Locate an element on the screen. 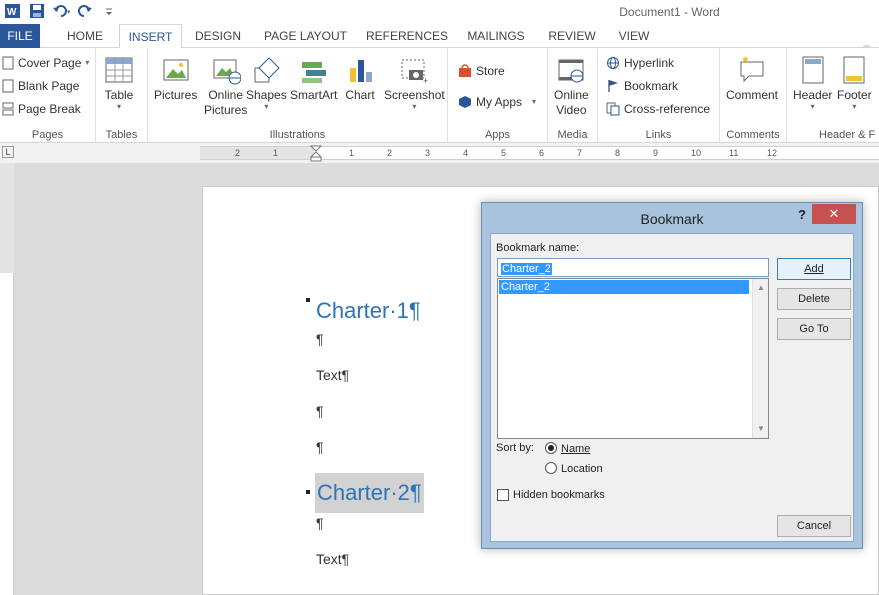 Image resolution: width=879 pixels, height=595 pixels. tab-references: REFERENCES is located at coordinates (407, 36).